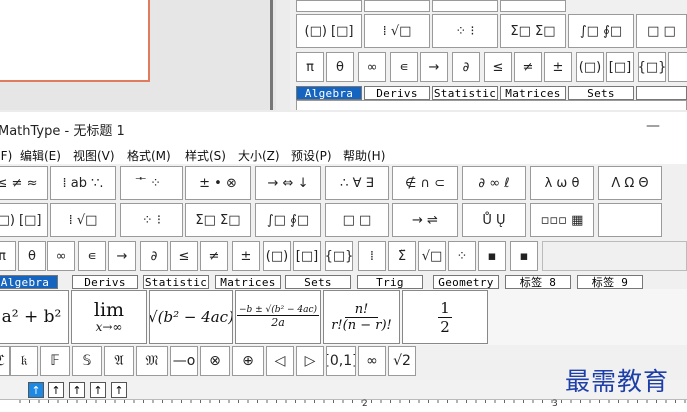 Image resolution: width=687 pixels, height=412 pixels. Describe the element at coordinates (151, 183) in the screenshot. I see `palette-symbol-group-3: ⃗ ⃖ ⁘` at that location.